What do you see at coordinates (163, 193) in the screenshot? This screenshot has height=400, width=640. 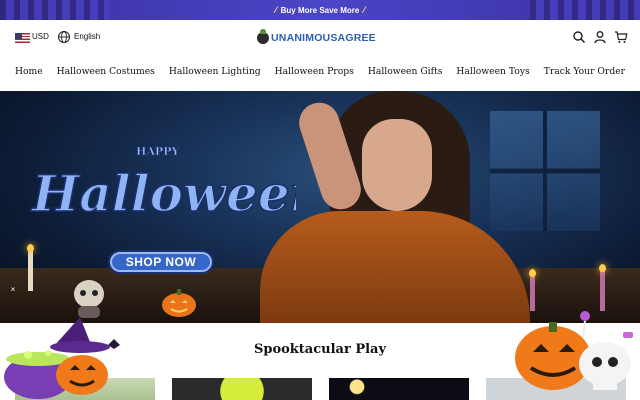 I see `hero-title-large: Halloween` at bounding box center [163, 193].